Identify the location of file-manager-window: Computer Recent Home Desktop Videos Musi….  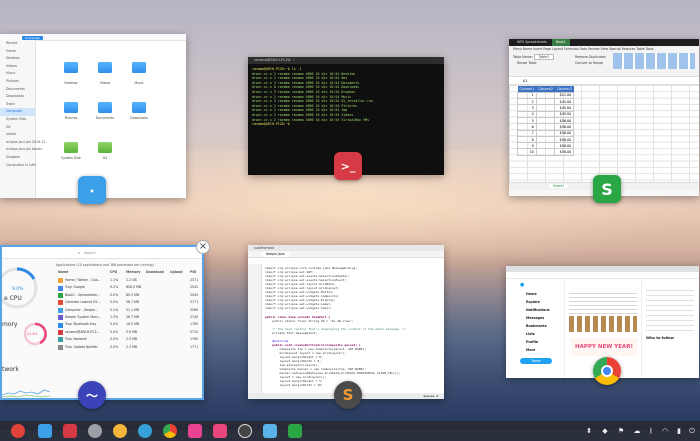
(93, 116).